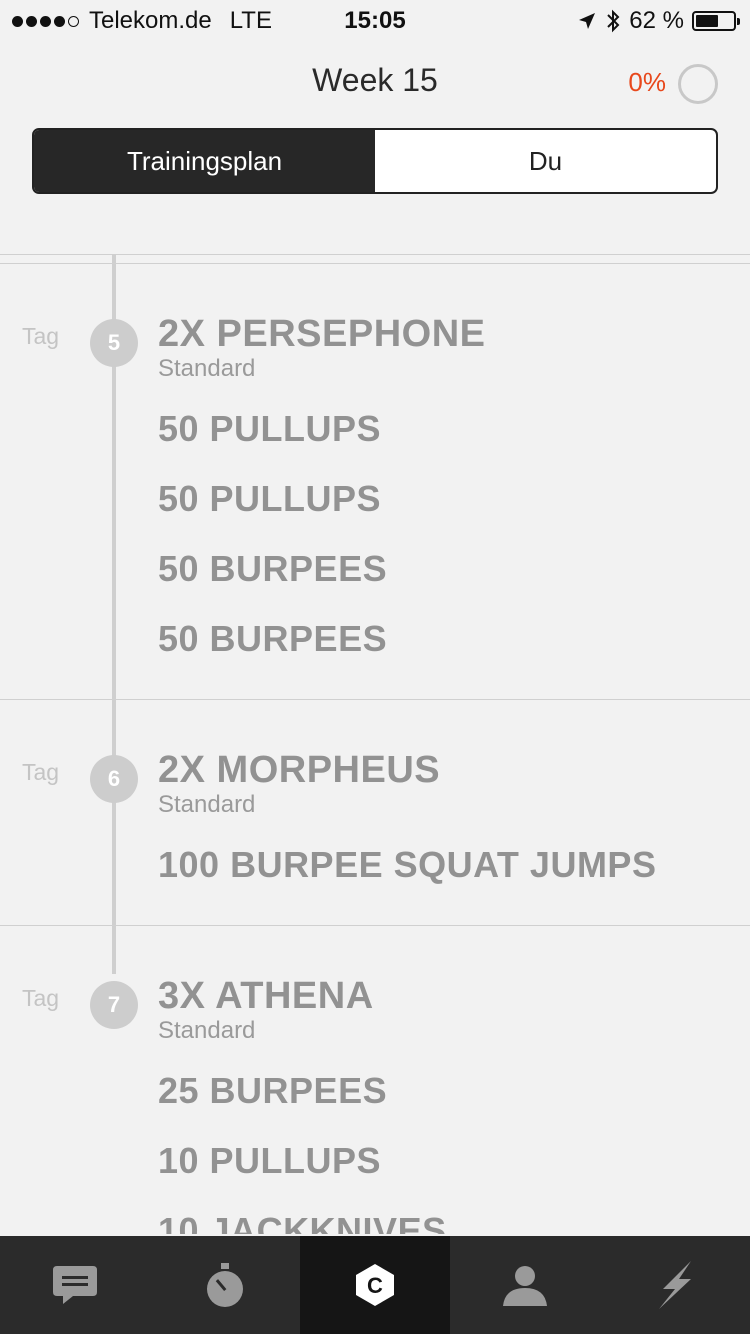 The image size is (750, 1334). What do you see at coordinates (114, 779) in the screenshot?
I see `day-number-badge: 6` at bounding box center [114, 779].